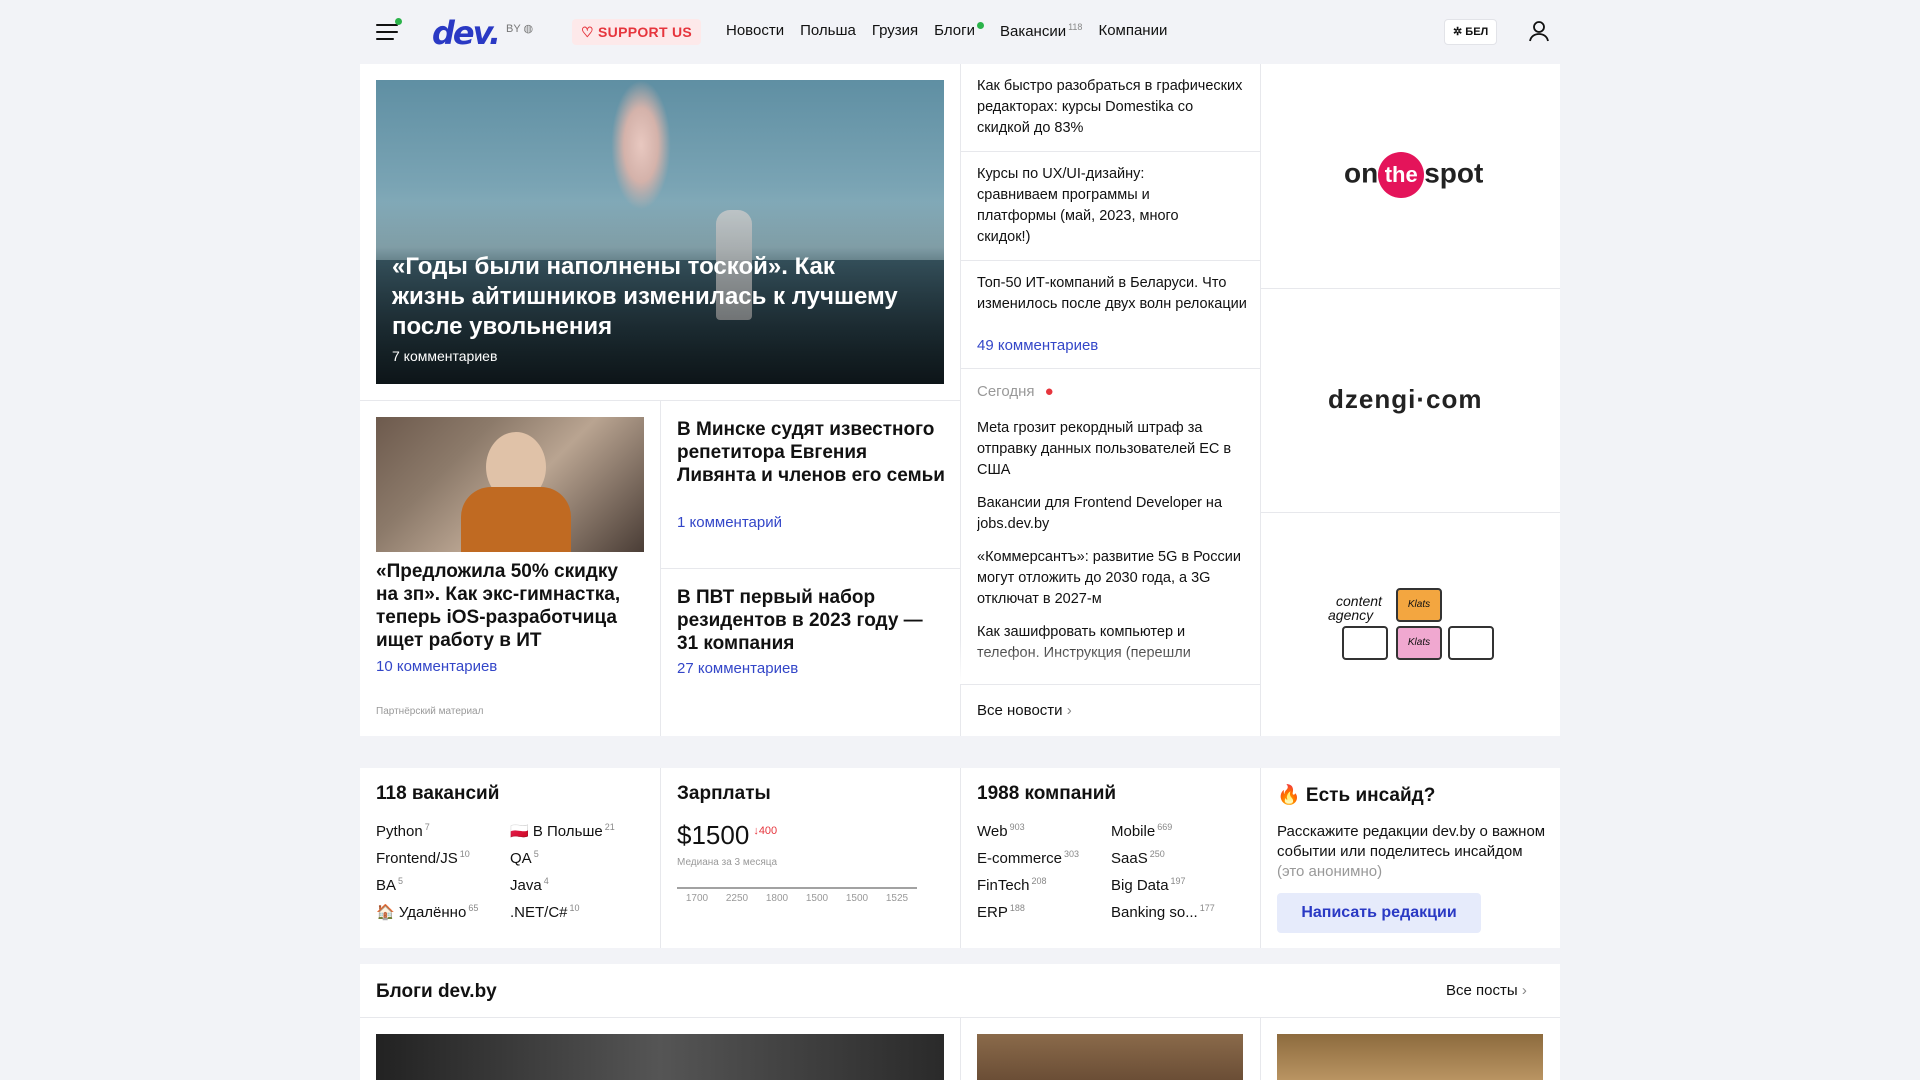 The height and width of the screenshot is (1080, 1920). What do you see at coordinates (1044, 858) in the screenshot?
I see `company-tag: E-commerce 303` at bounding box center [1044, 858].